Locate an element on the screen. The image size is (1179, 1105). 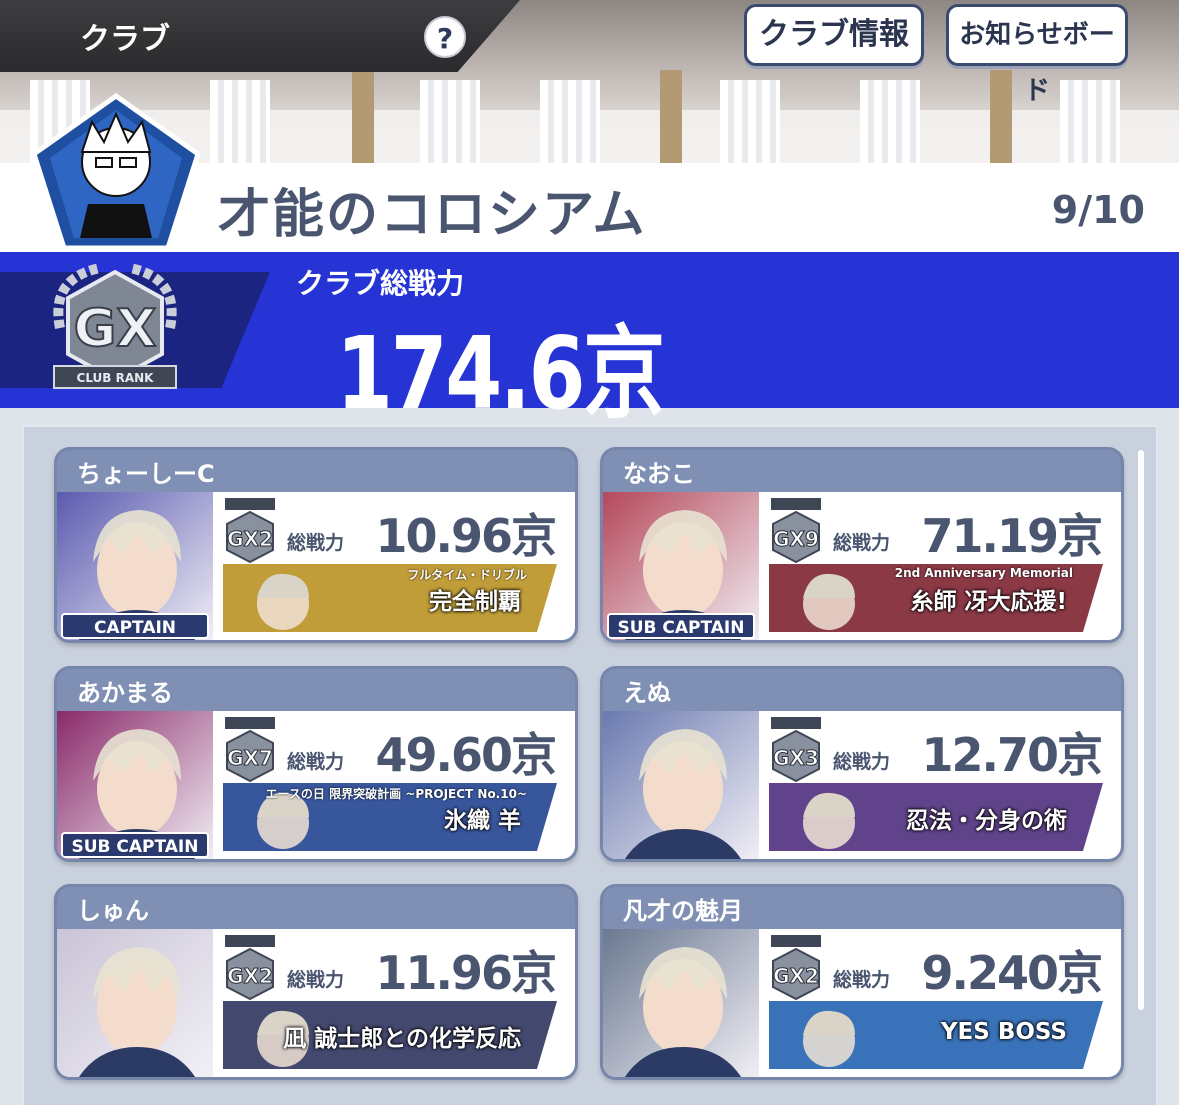
member-avatar: CAPTAIN is located at coordinates (135, 566).